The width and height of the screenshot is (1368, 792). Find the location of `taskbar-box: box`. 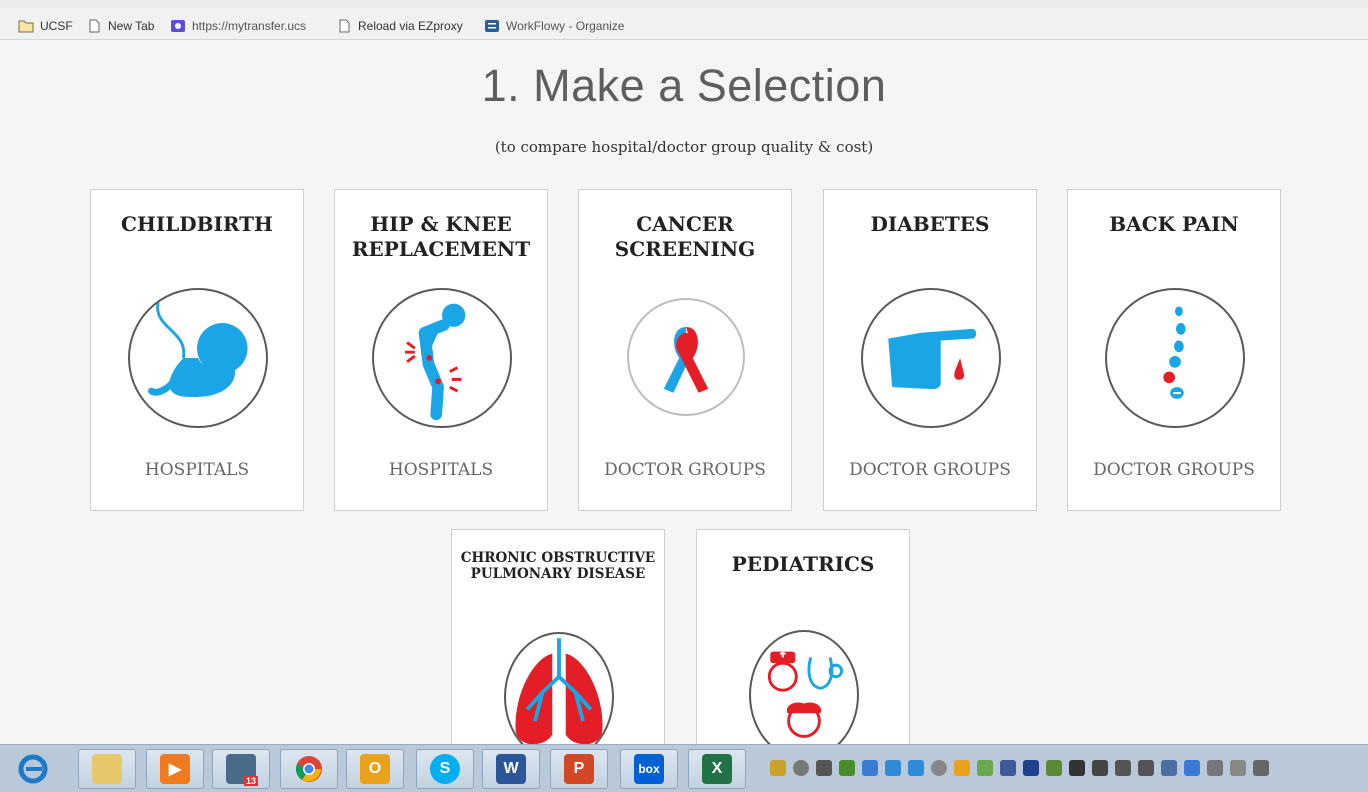

taskbar-box: box is located at coordinates (649, 769).